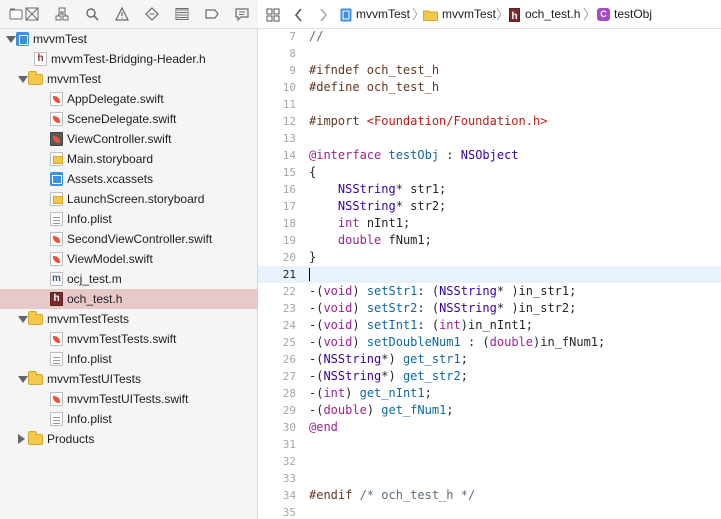  What do you see at coordinates (122, 14) in the screenshot?
I see `warning-icon` at bounding box center [122, 14].